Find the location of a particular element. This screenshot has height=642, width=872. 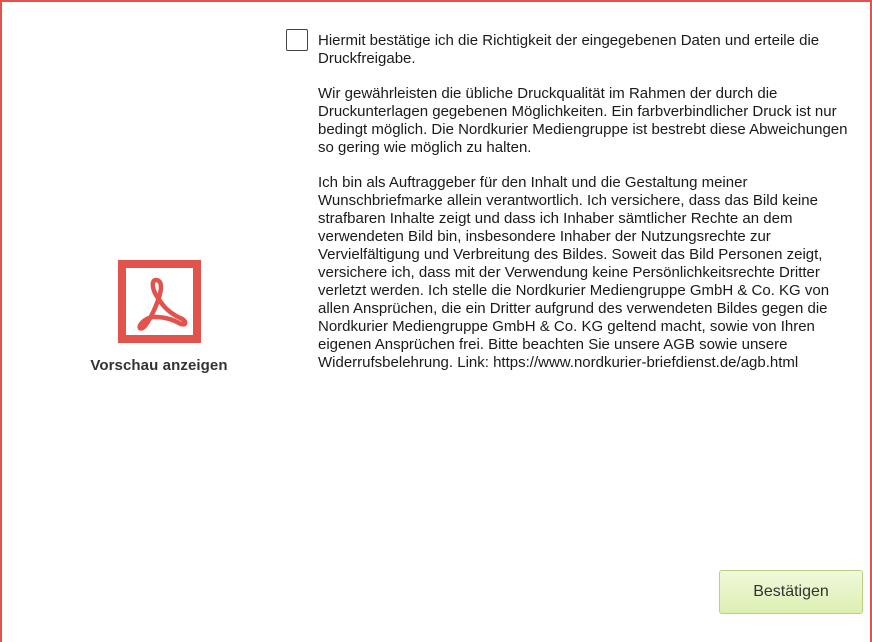

preview-link: Vorschau anzeigen is located at coordinates (159, 317).